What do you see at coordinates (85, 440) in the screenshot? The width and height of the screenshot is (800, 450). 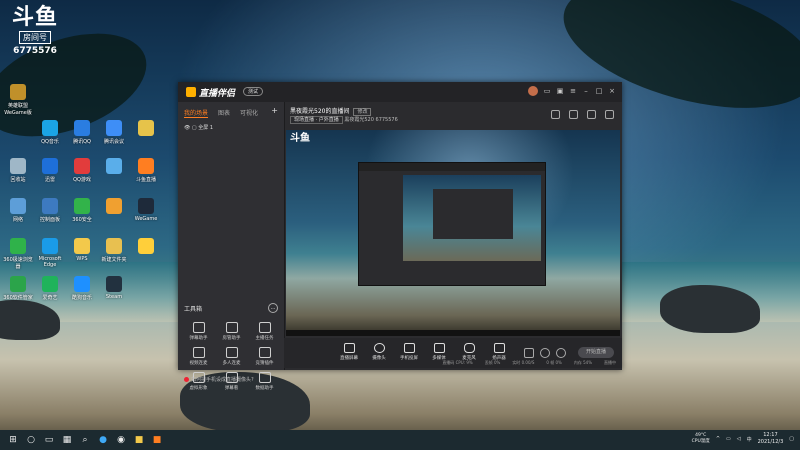 I see `search-app-icon: ⌕` at bounding box center [85, 440].